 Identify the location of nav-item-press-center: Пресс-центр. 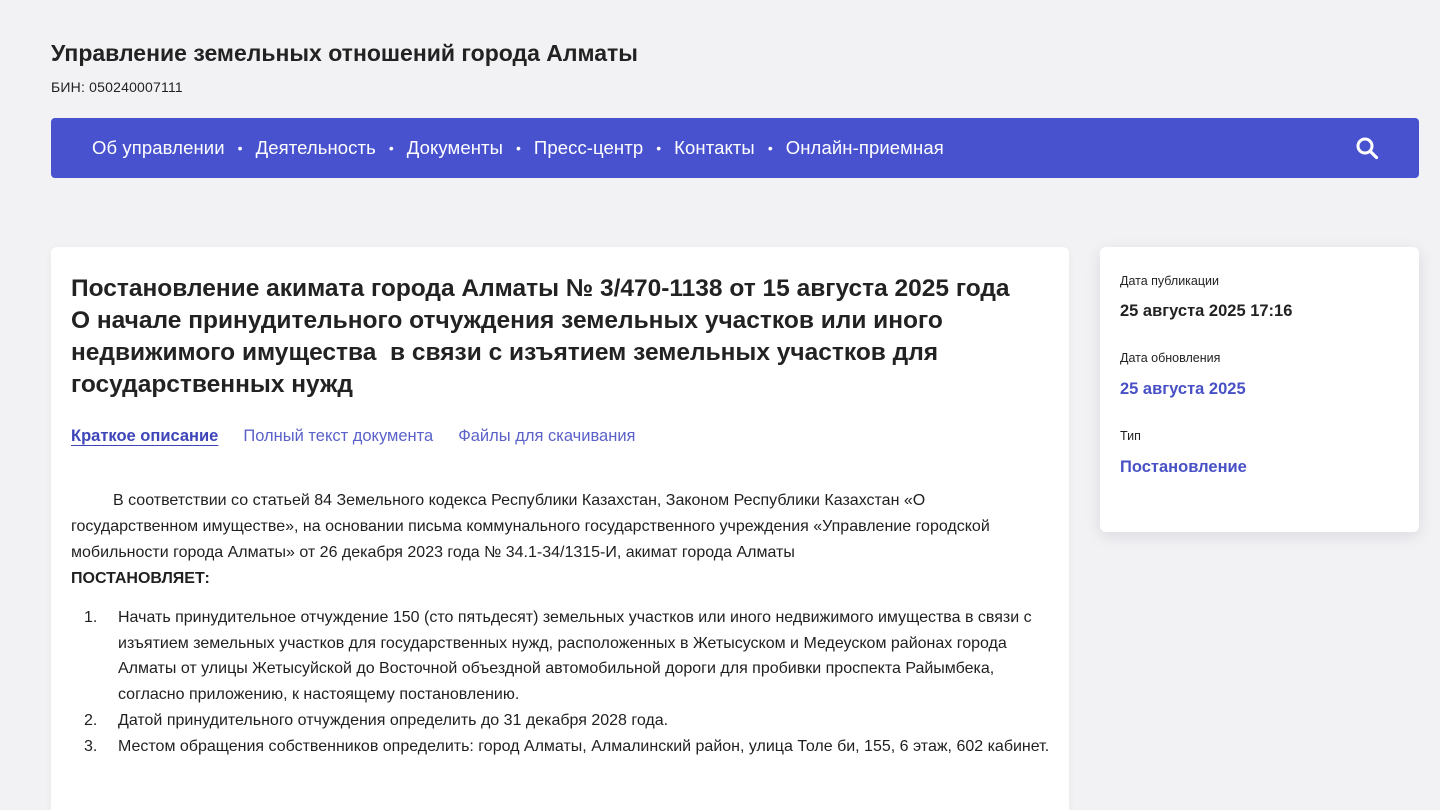
(588, 148).